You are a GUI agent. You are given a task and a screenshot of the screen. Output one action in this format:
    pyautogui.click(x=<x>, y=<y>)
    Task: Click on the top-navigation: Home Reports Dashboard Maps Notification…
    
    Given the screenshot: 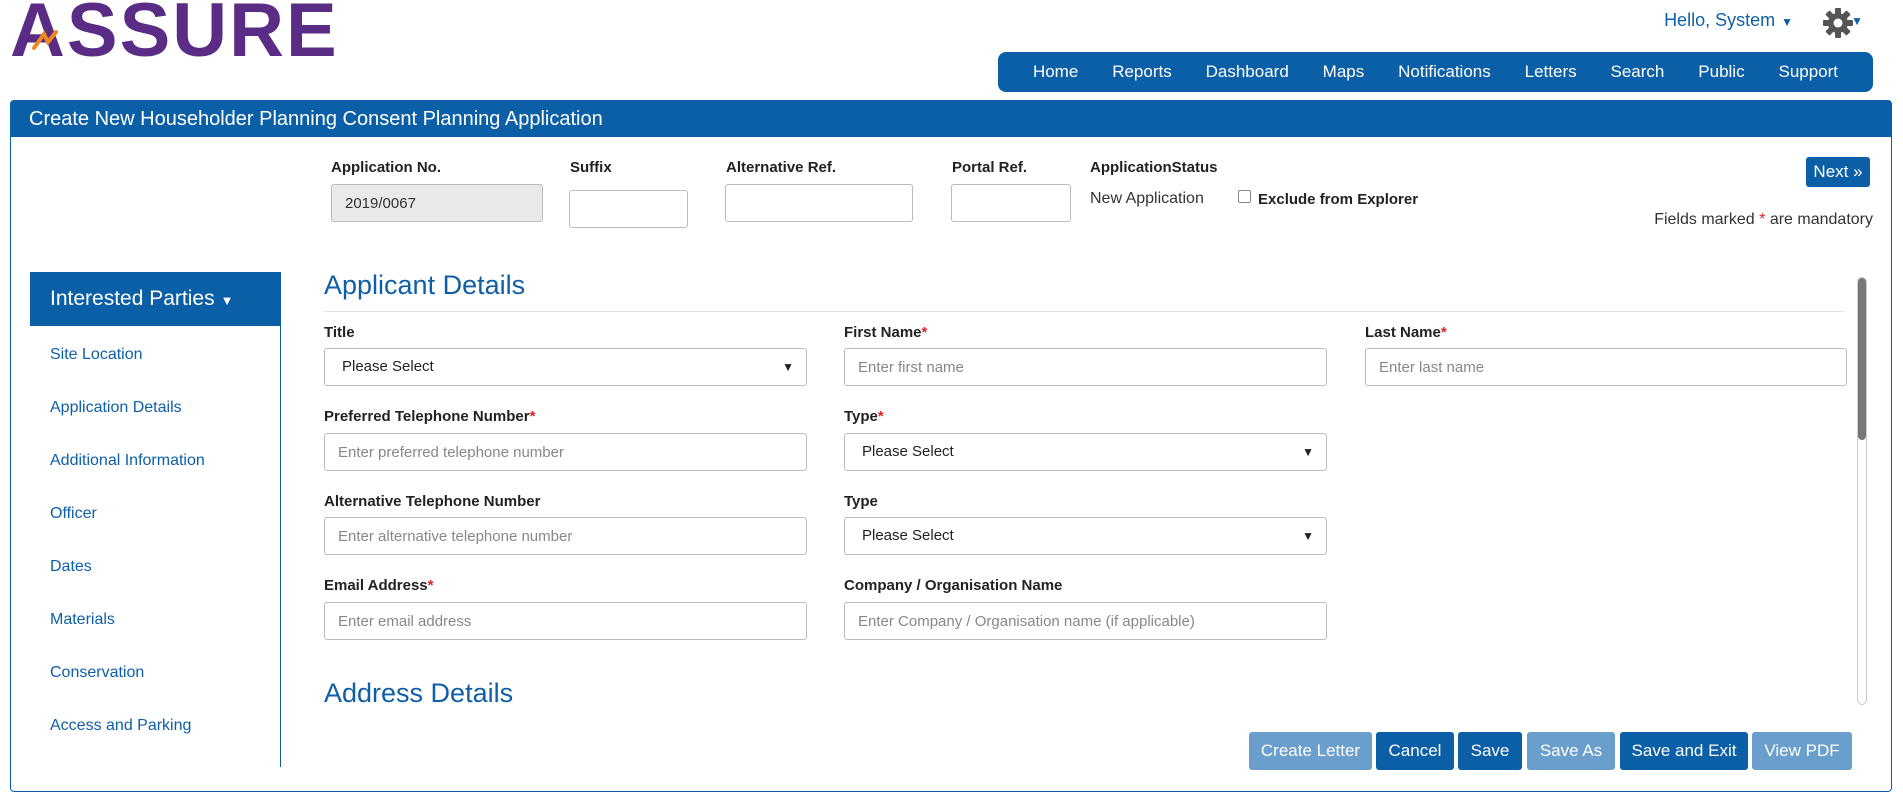 What is the action you would take?
    pyautogui.click(x=1435, y=72)
    